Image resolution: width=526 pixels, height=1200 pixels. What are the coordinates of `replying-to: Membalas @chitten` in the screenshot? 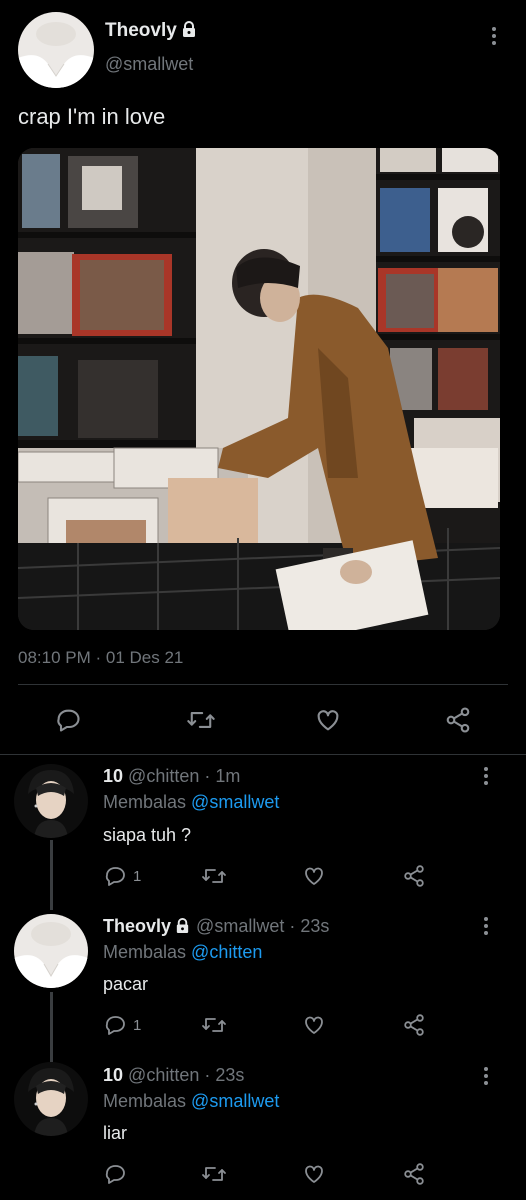 It's located at (182, 952).